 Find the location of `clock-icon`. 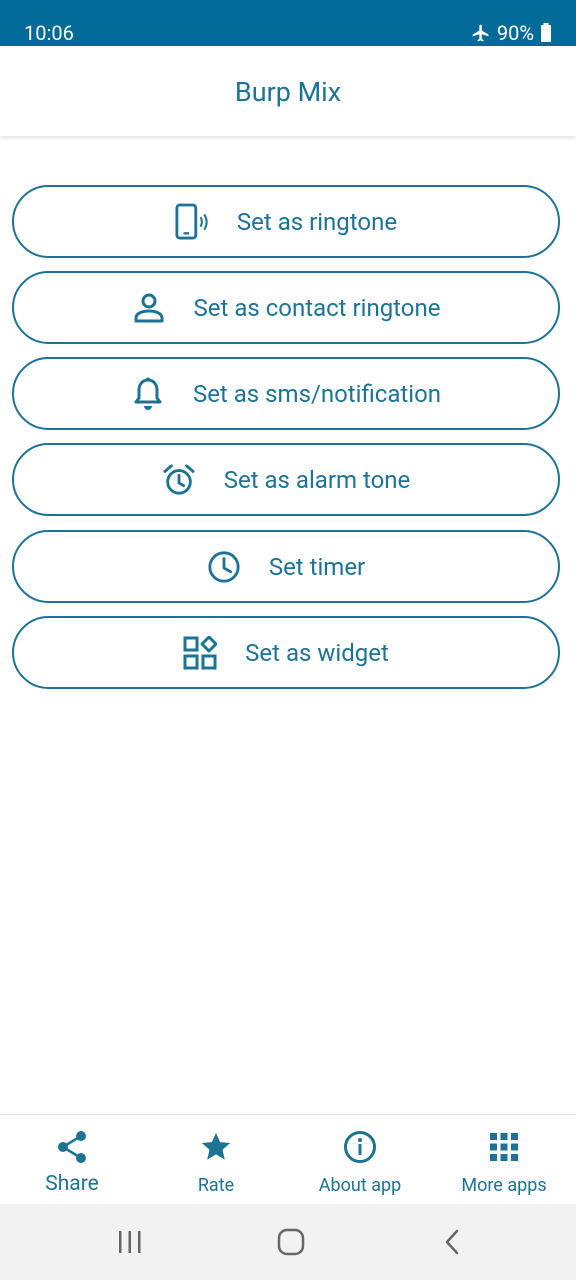

clock-icon is located at coordinates (224, 567).